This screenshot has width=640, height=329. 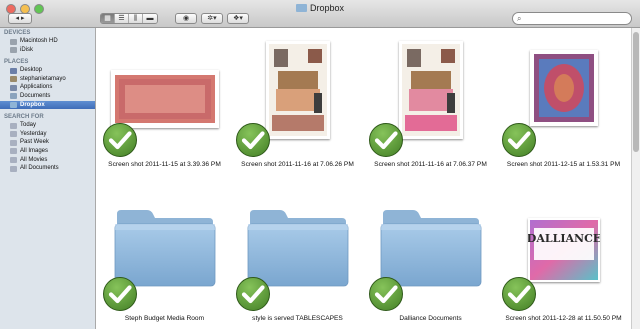 I want to click on quick-look-button: ◉, so click(x=186, y=18).